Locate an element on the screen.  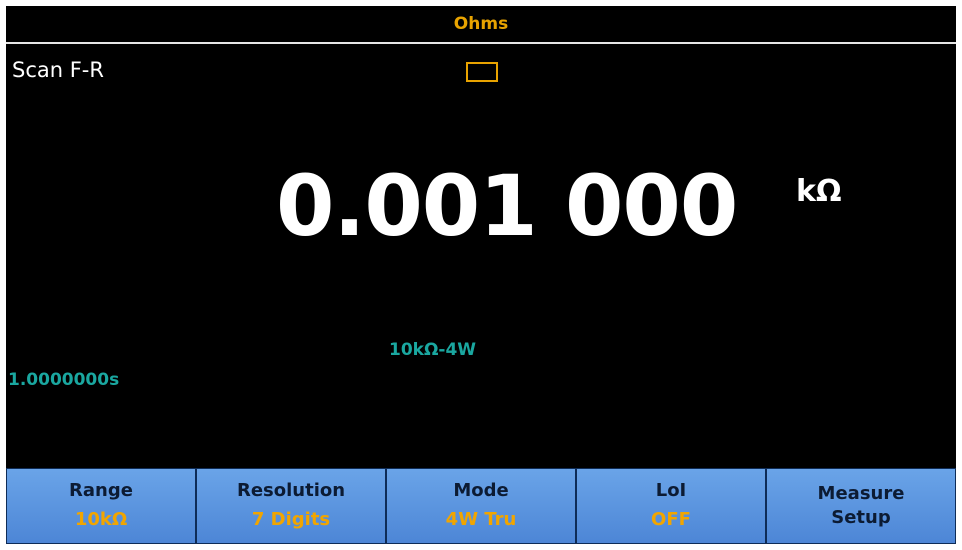
softkey-label-line2: Setup is located at coordinates (861, 517).